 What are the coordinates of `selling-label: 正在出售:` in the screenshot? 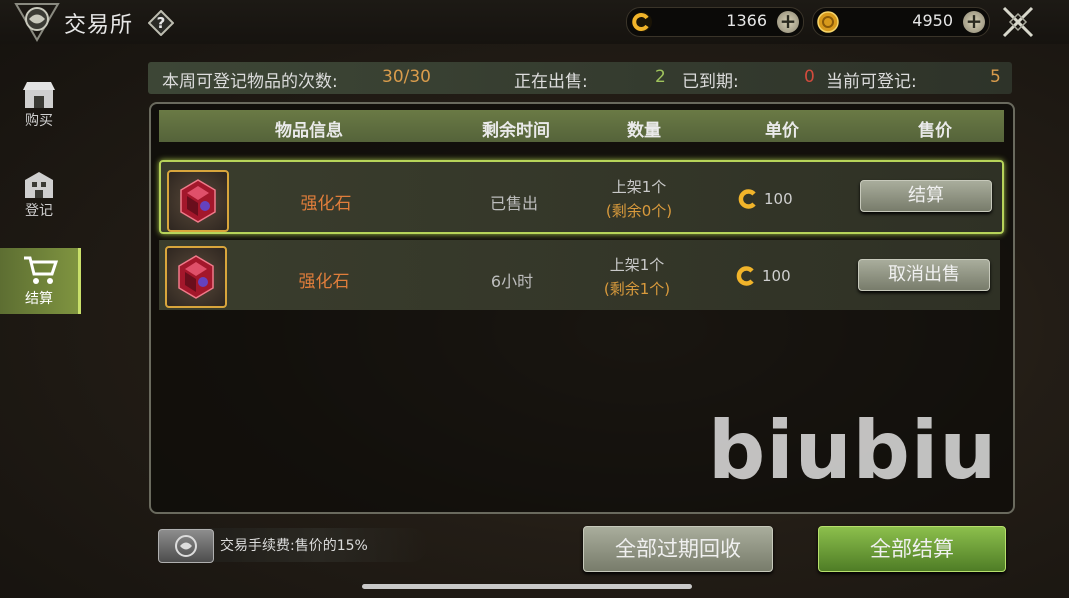 It's located at (551, 82).